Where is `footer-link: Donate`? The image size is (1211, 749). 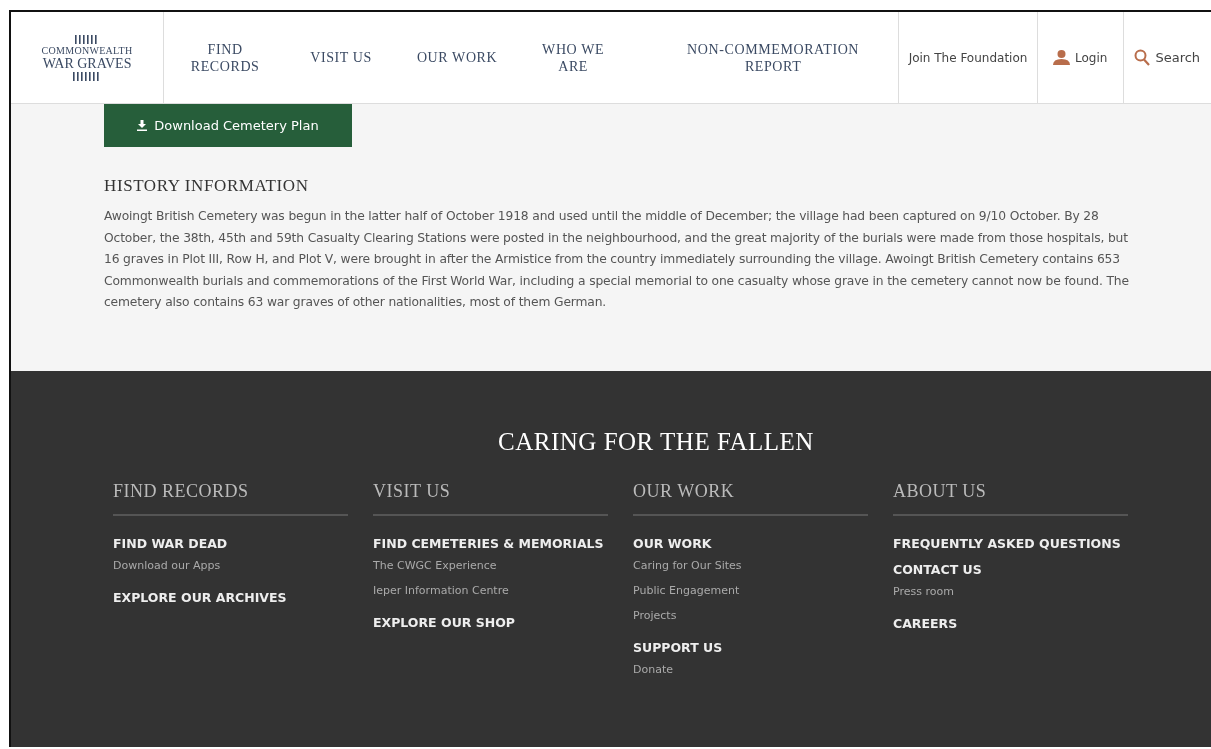
footer-link: Donate is located at coordinates (653, 669).